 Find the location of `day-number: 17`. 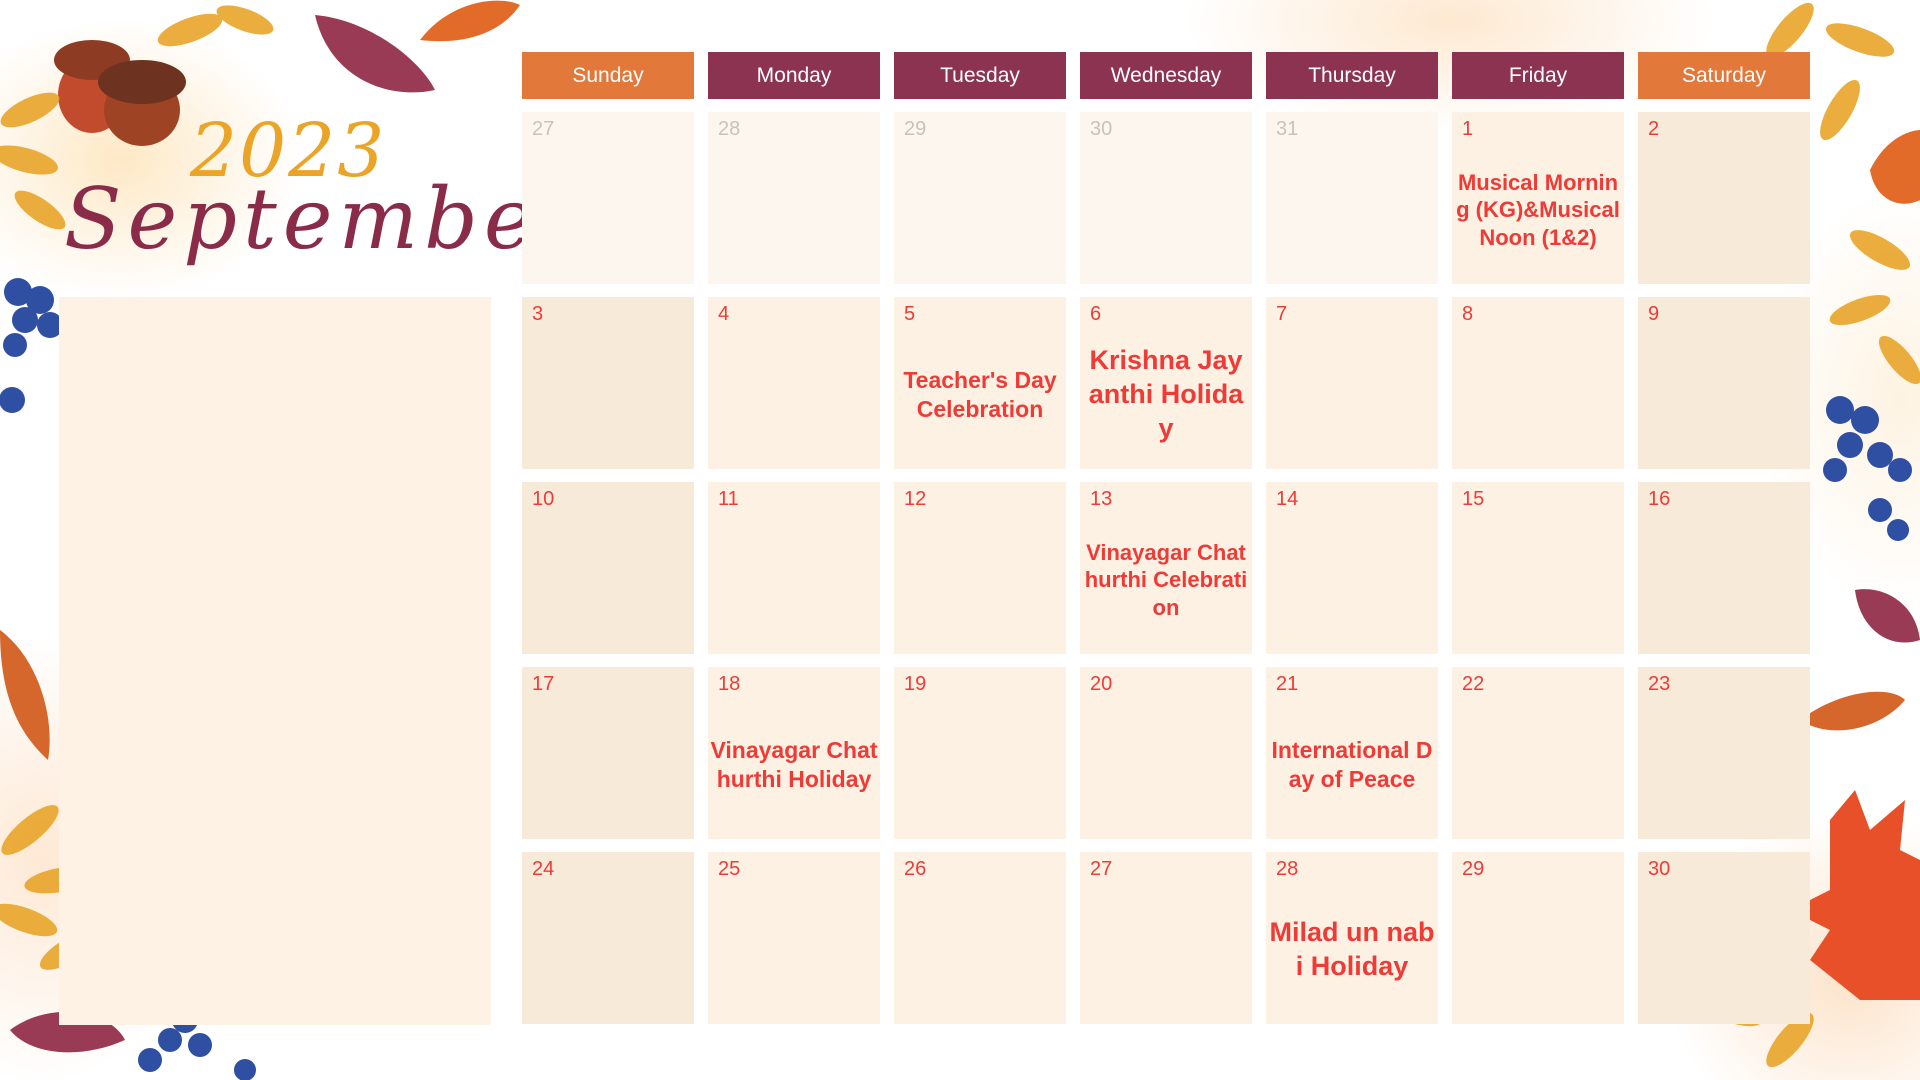

day-number: 17 is located at coordinates (543, 684).